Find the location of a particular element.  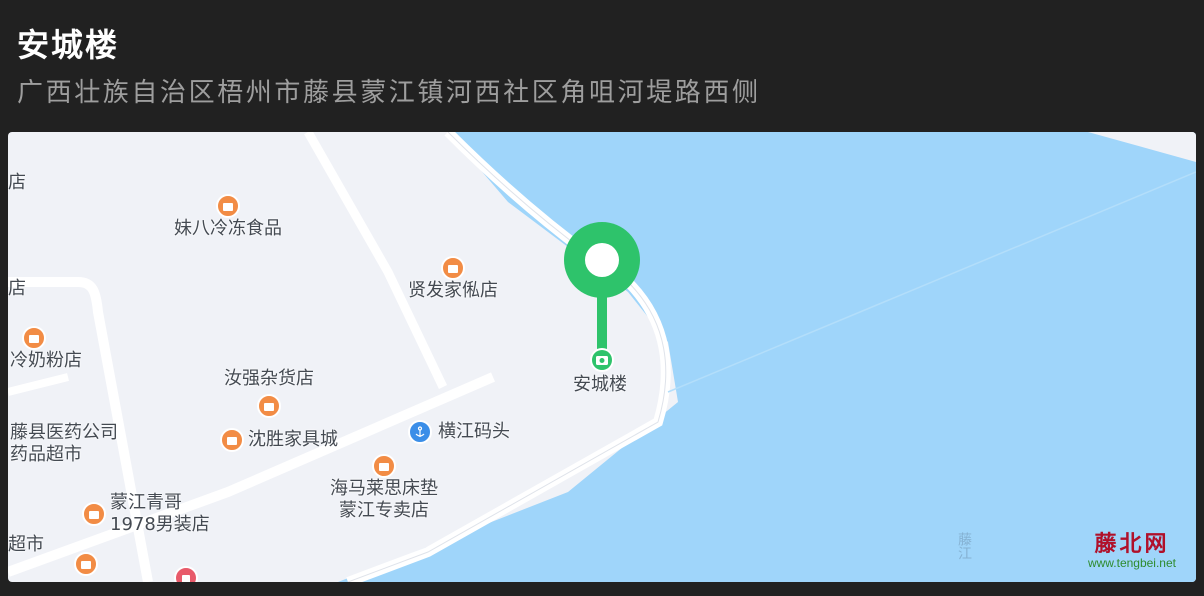

poi-store-top-partial: 店 is located at coordinates (17, 183).